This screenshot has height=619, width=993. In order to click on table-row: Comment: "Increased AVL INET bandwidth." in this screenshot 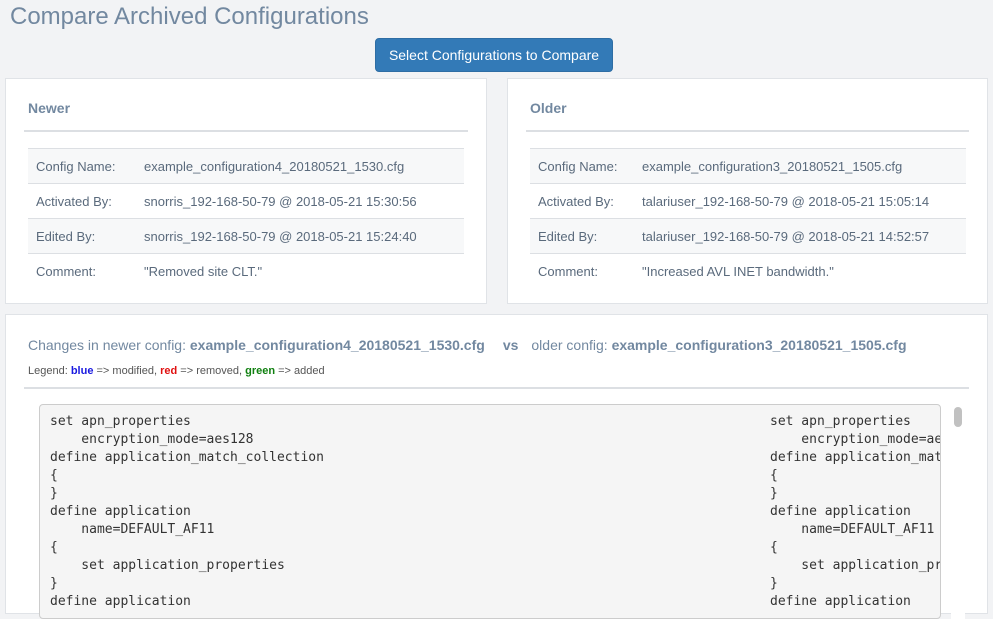, I will do `click(748, 270)`.